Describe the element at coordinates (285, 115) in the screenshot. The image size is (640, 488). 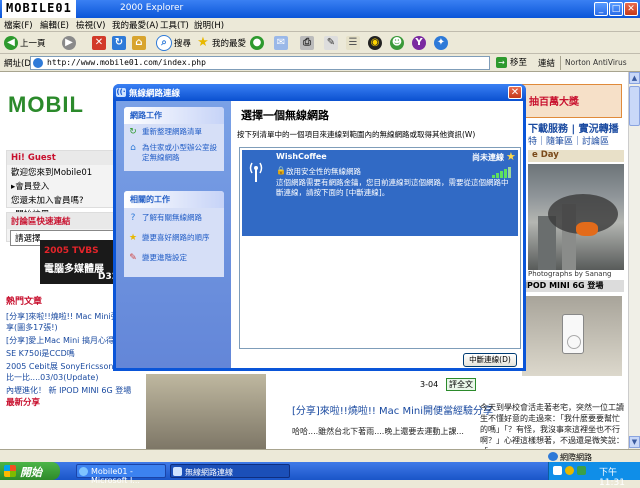
I see `dialog-heading: 選擇一個無線網路` at that location.